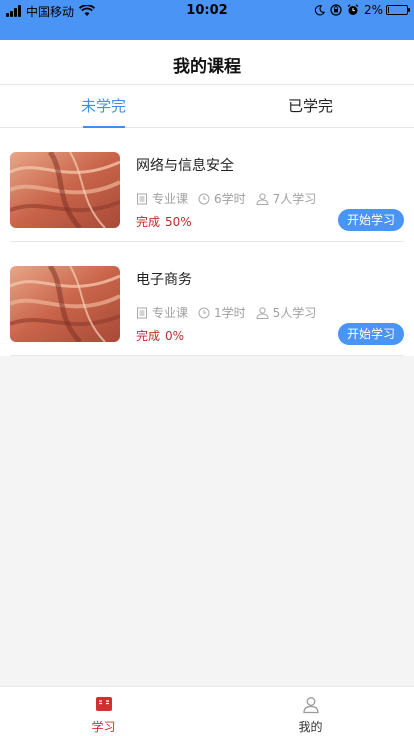  Describe the element at coordinates (178, 222) in the screenshot. I see `progress-value: 50%` at that location.